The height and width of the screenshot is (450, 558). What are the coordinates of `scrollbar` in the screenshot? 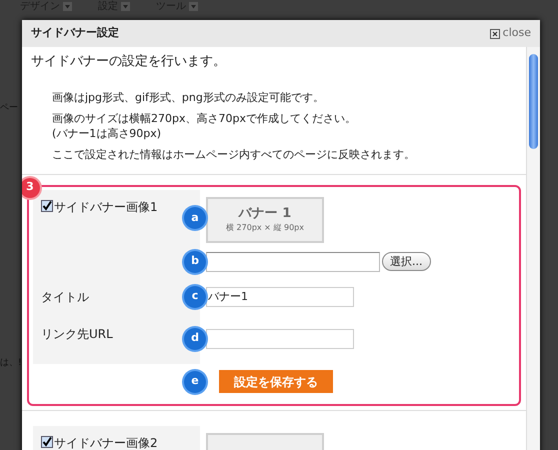 It's located at (533, 248).